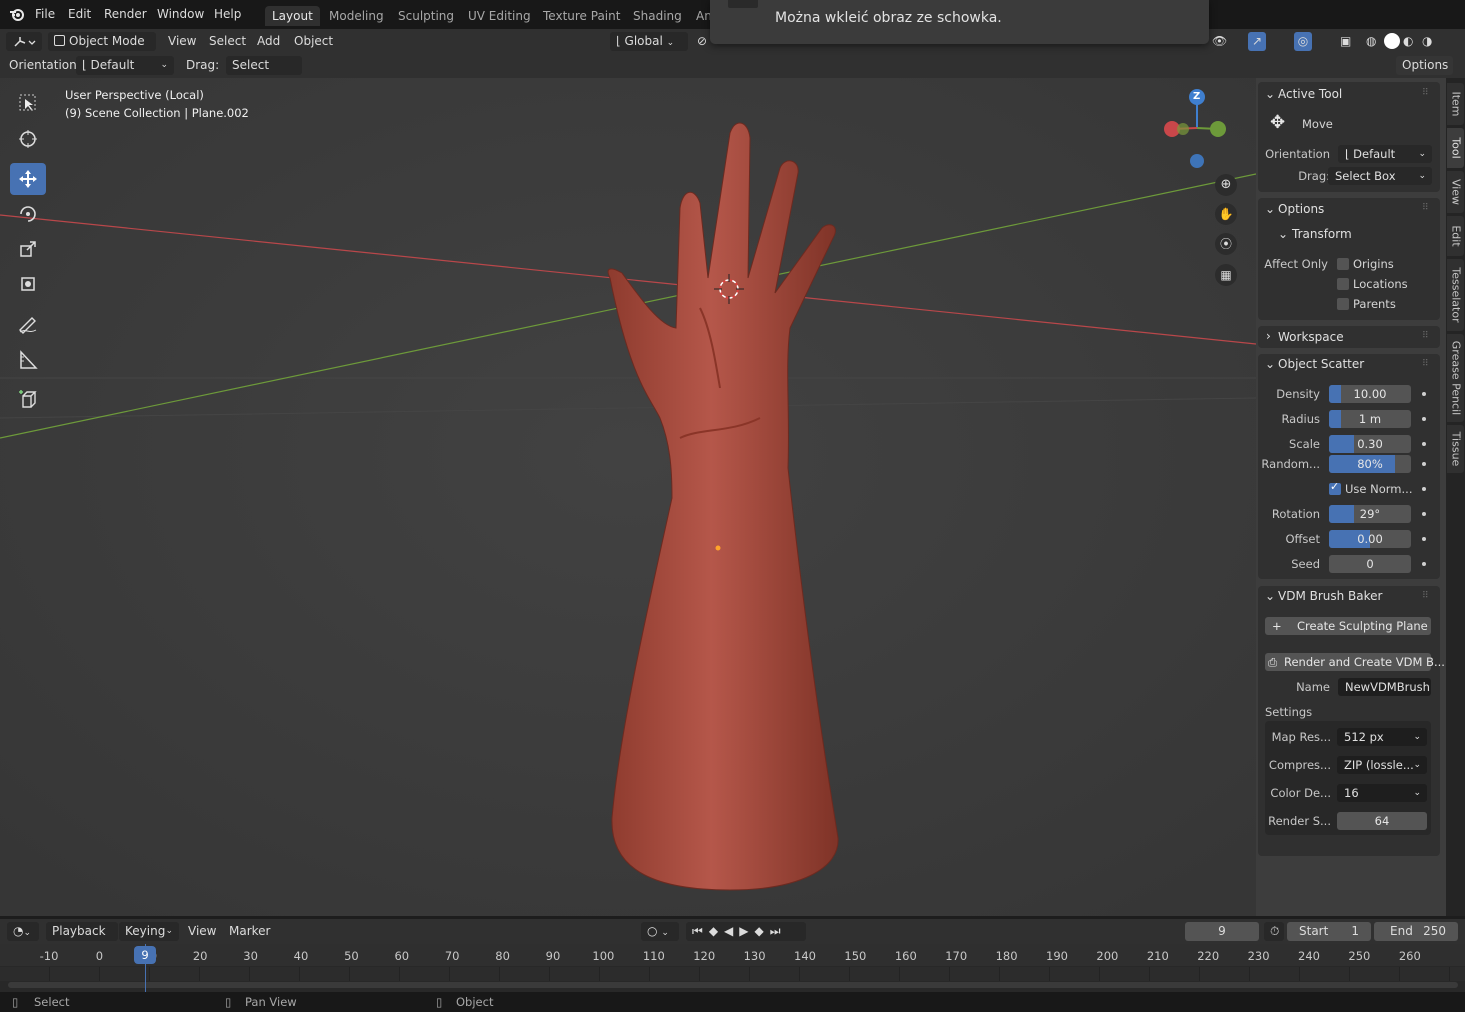 The image size is (1465, 1012). Describe the element at coordinates (28, 324) in the screenshot. I see `annotate-tool` at that location.